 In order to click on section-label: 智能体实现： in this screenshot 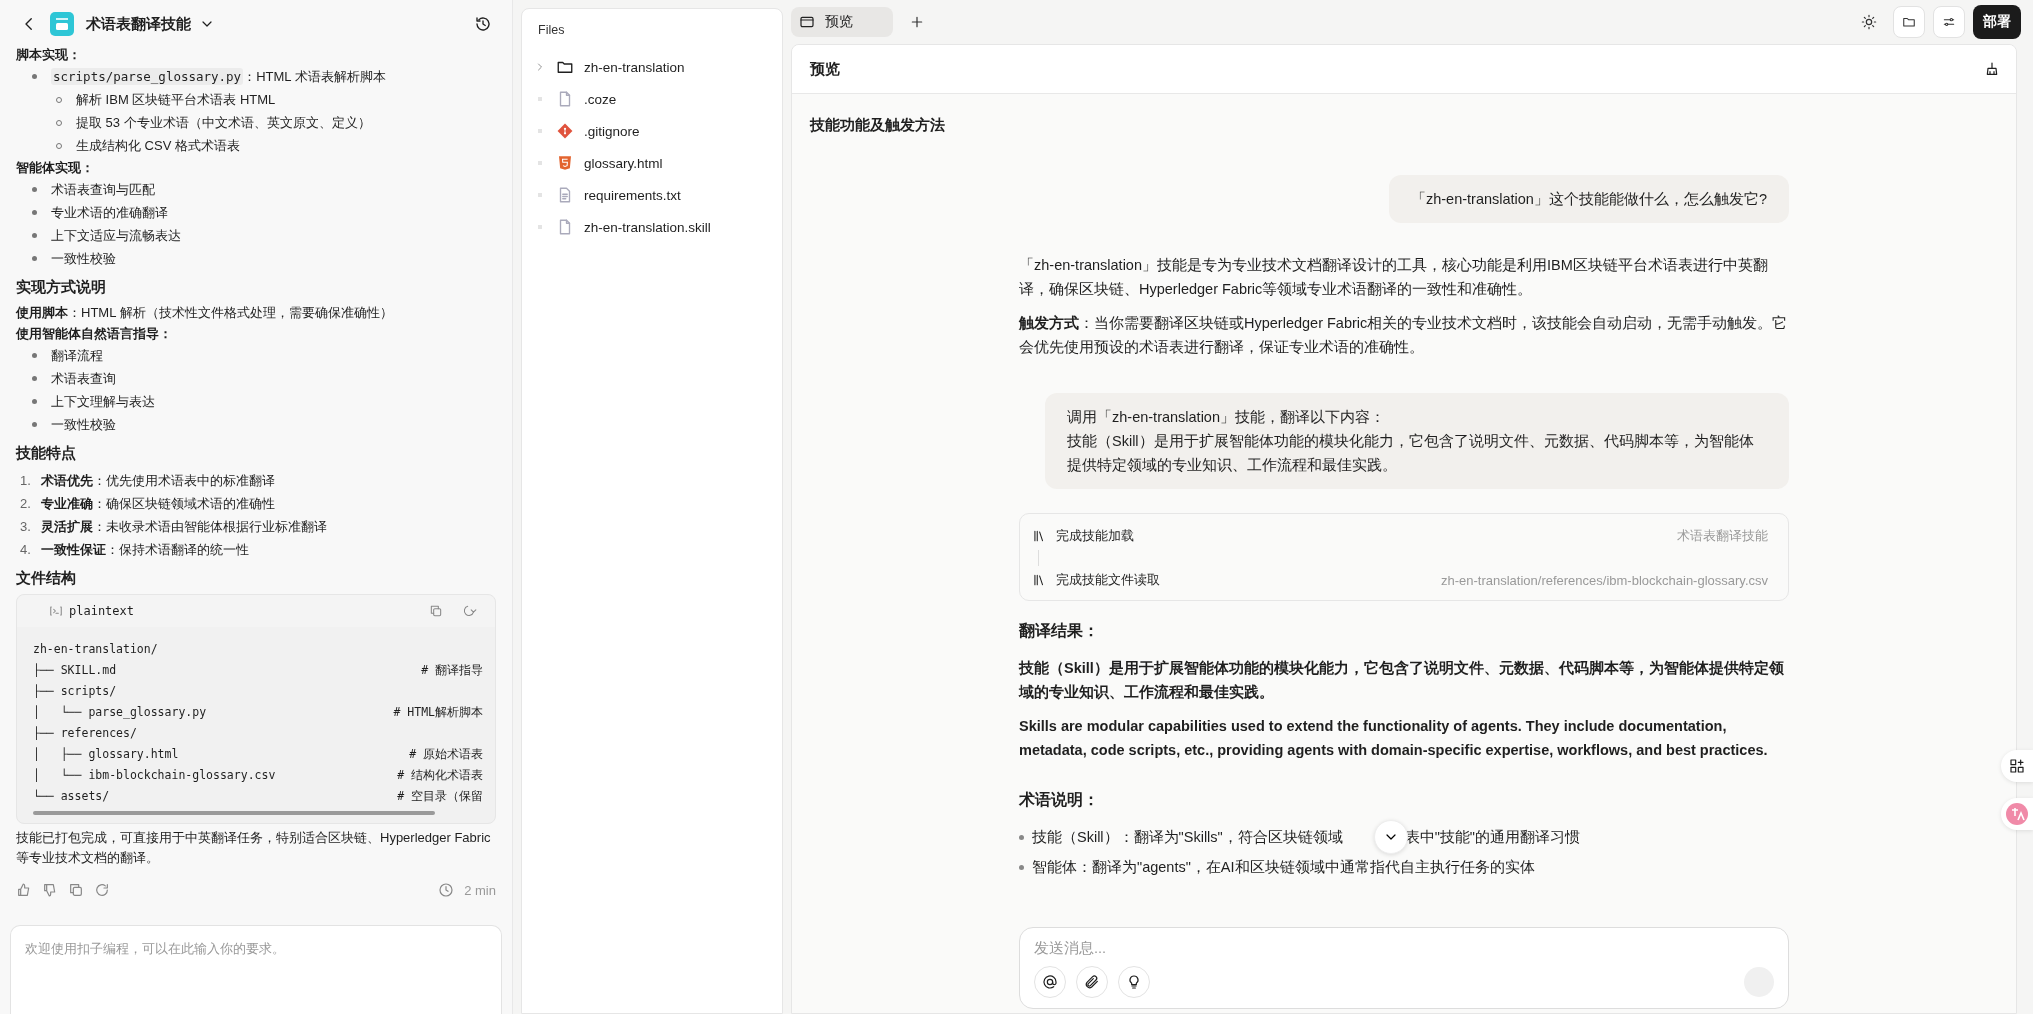, I will do `click(55, 168)`.